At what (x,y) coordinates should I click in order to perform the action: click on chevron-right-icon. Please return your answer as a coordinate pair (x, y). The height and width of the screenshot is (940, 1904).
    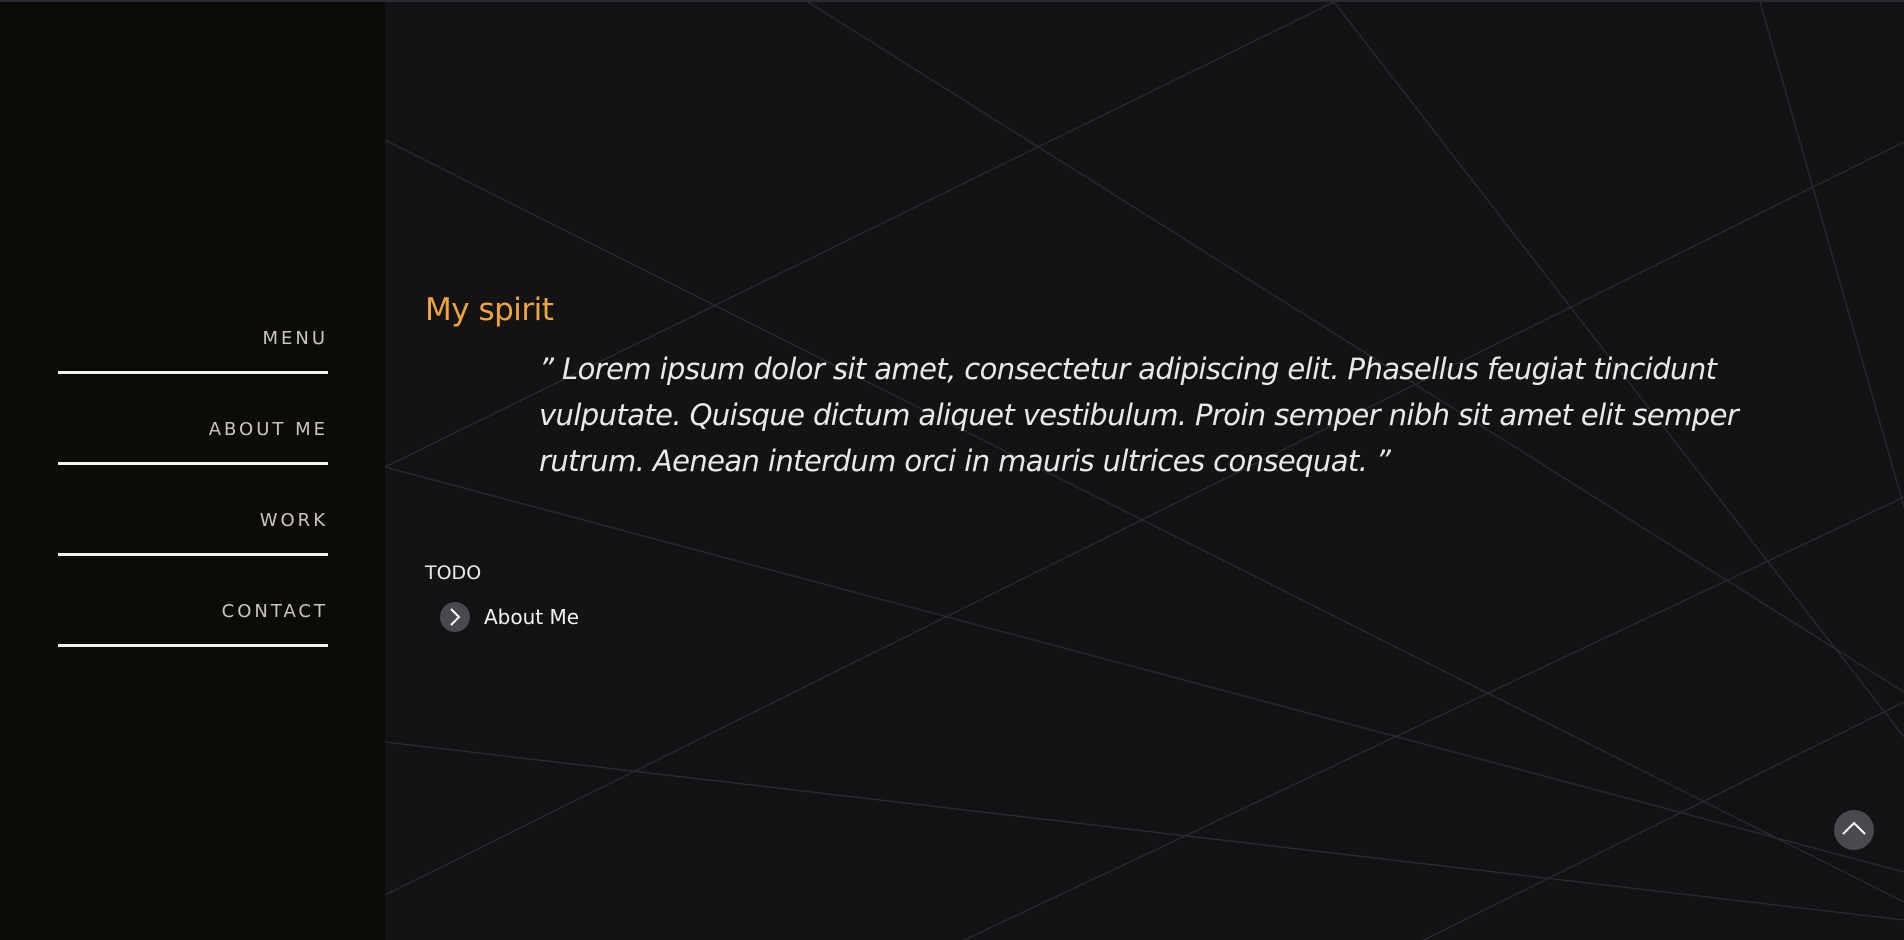
    Looking at the image, I should click on (455, 617).